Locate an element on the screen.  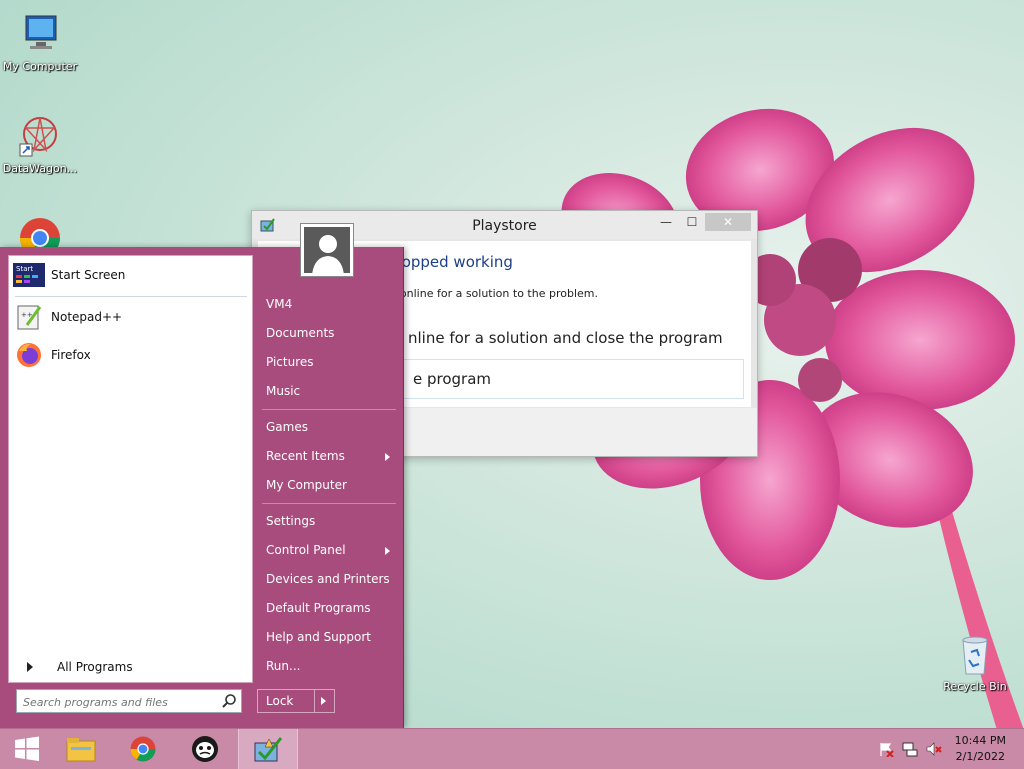
notepadpp-icon: ++ is located at coordinates (29, 317).